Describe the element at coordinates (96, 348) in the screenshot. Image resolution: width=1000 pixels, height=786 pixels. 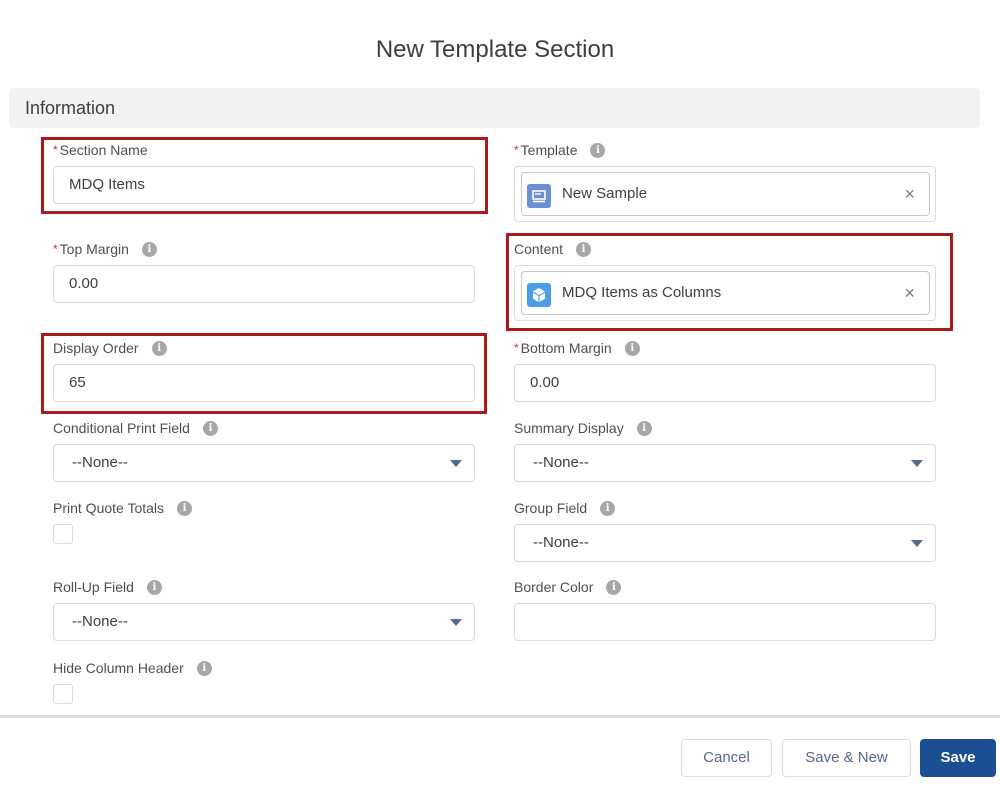
I see `display-order-label: Display Order` at that location.